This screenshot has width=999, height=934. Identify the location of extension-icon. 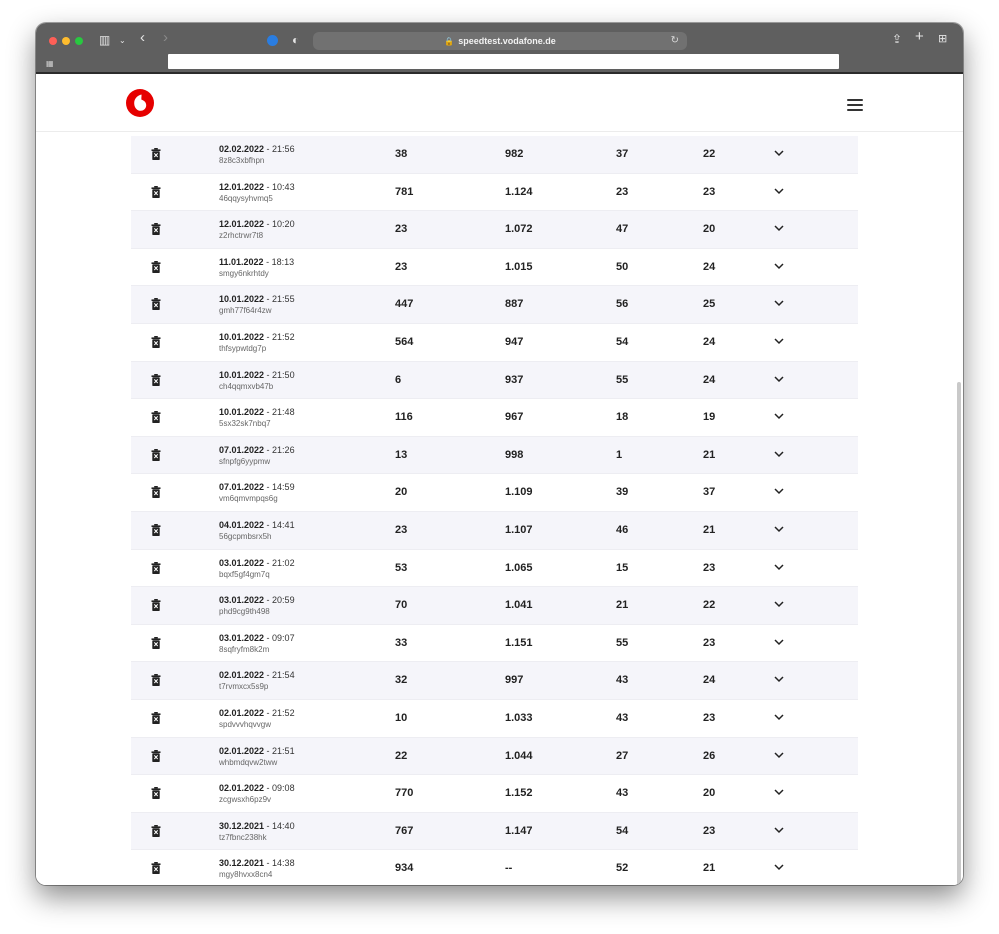
(272, 40).